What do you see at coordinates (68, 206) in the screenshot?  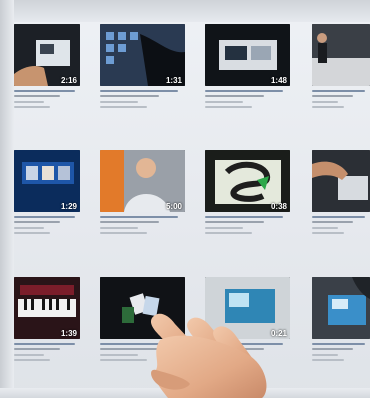 I see `video-duration: 1:29` at bounding box center [68, 206].